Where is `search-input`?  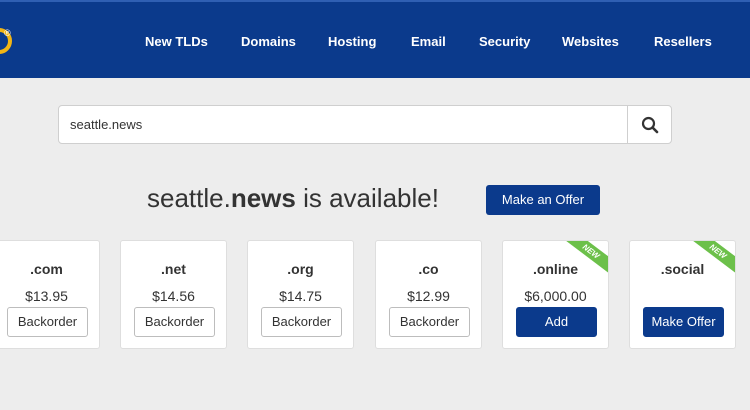
search-input is located at coordinates (342, 124).